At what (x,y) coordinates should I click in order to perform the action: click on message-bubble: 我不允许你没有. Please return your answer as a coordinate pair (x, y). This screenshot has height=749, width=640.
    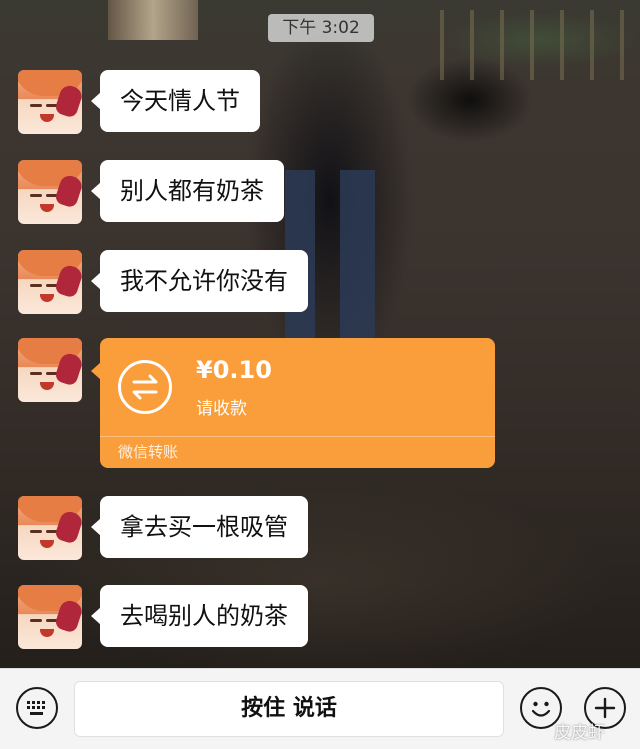
    Looking at the image, I should click on (199, 281).